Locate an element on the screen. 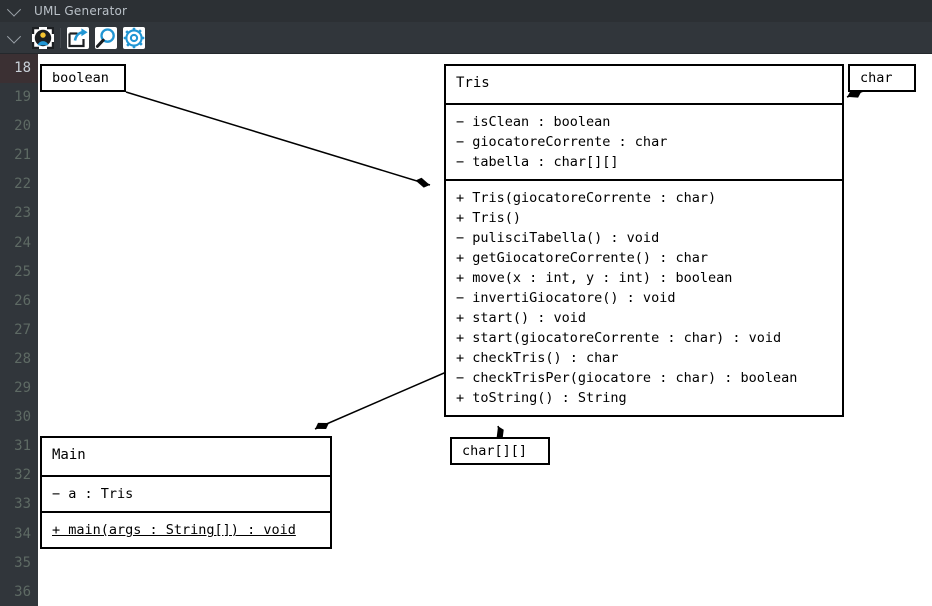 Image resolution: width=932 pixels, height=606 pixels. gutter-line-number: 36 is located at coordinates (22, 591).